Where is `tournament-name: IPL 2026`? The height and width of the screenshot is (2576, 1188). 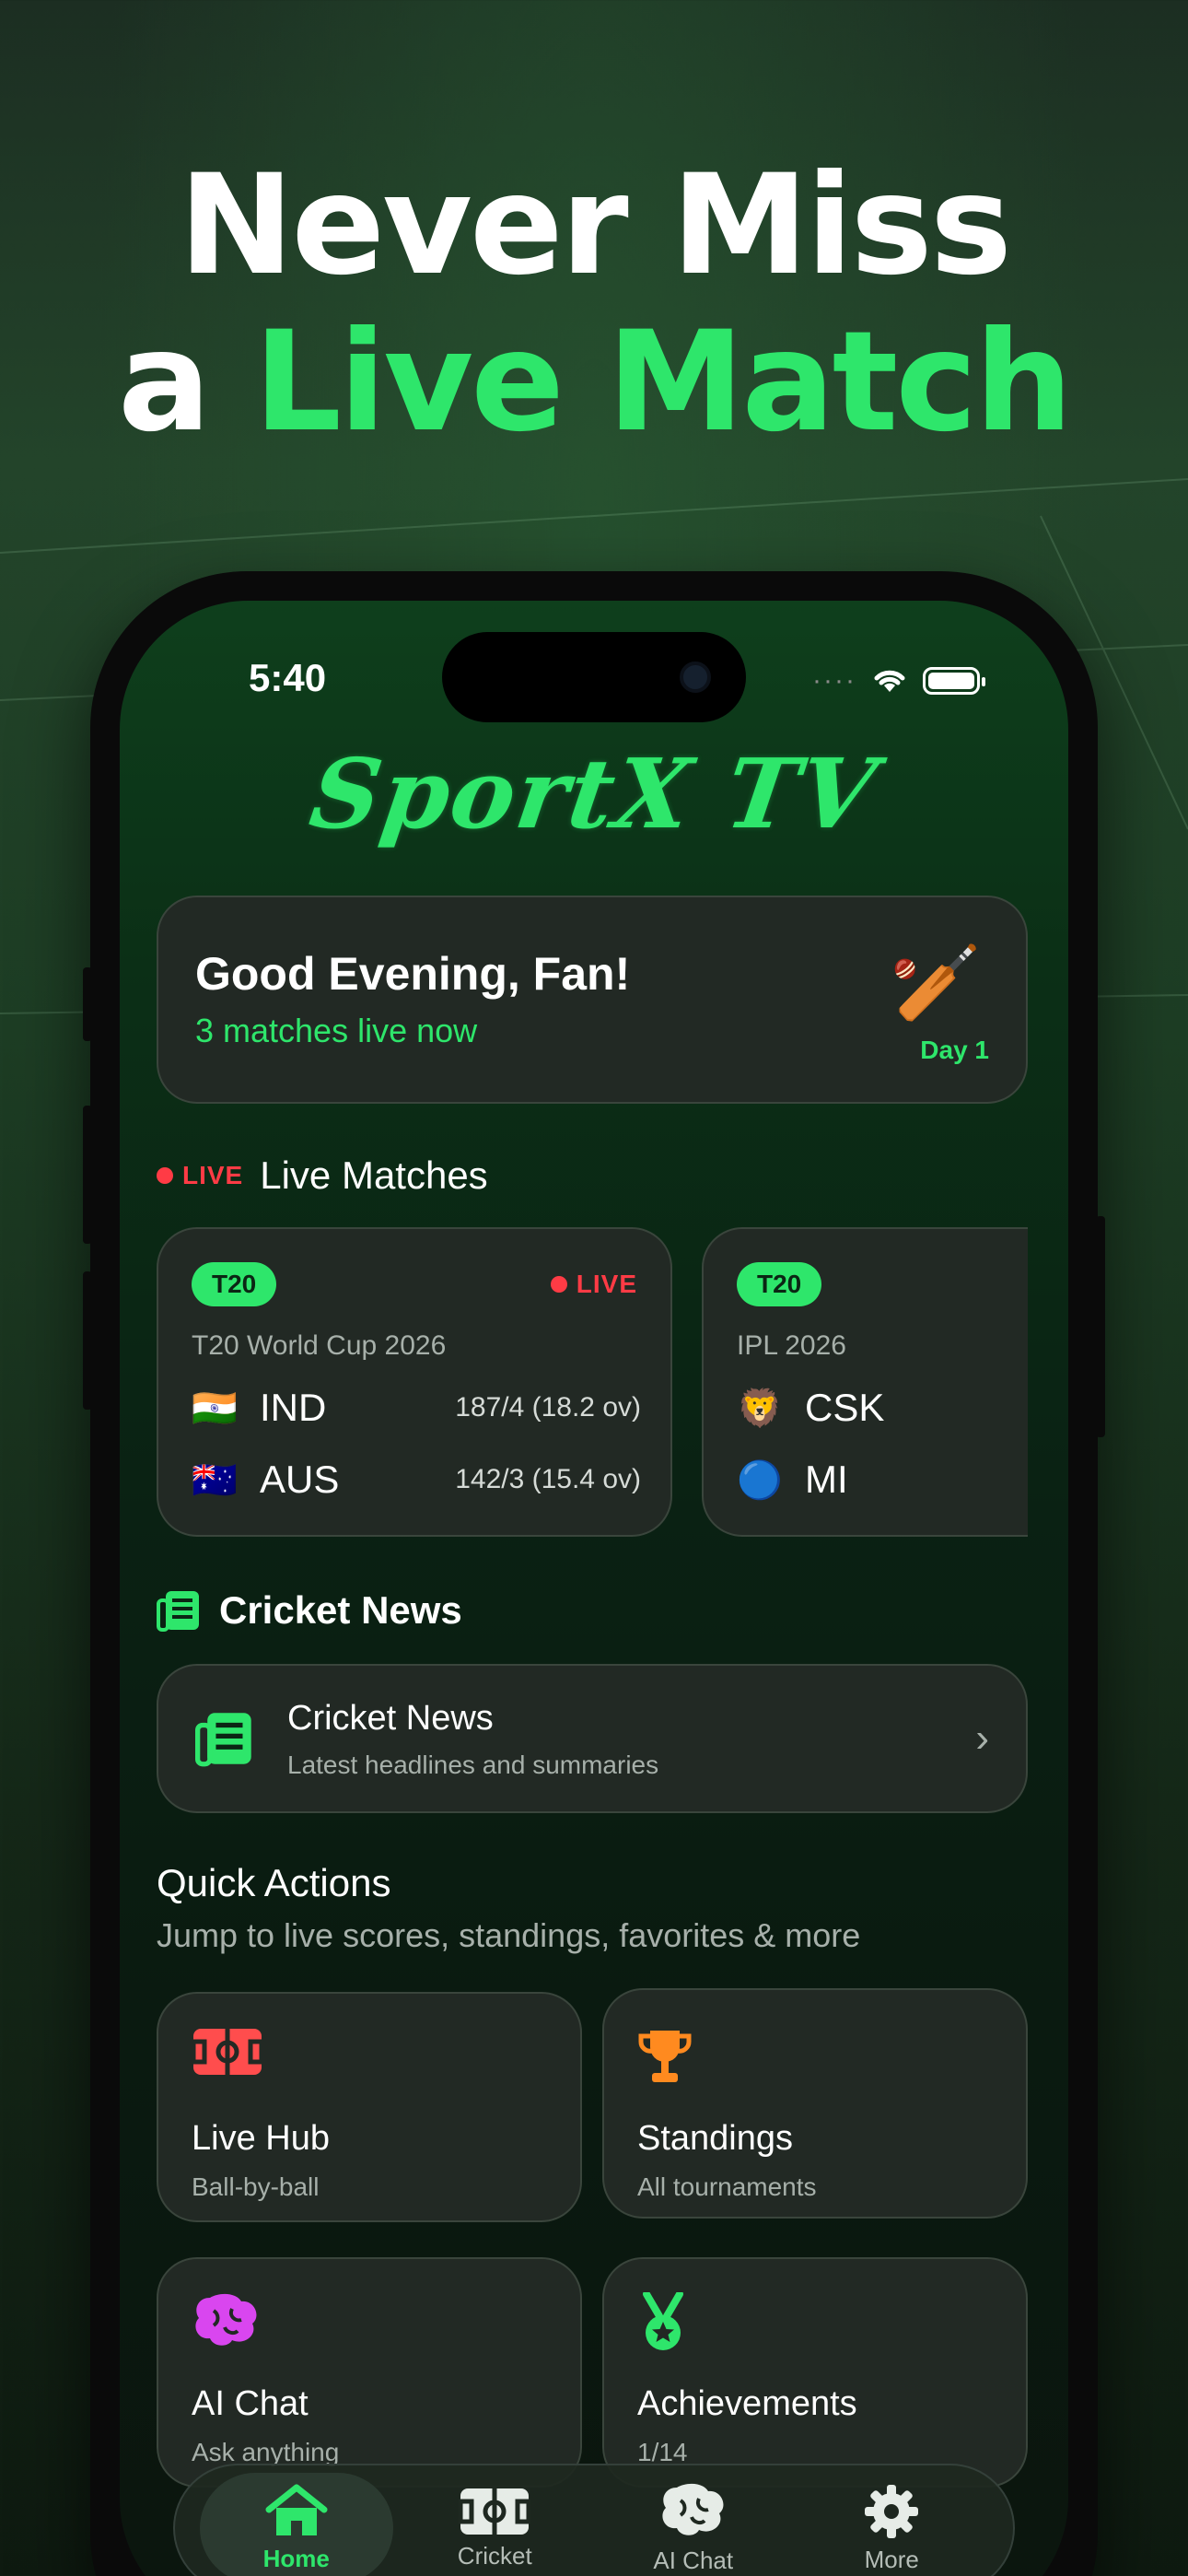
tournament-name: IPL 2026 is located at coordinates (791, 1345).